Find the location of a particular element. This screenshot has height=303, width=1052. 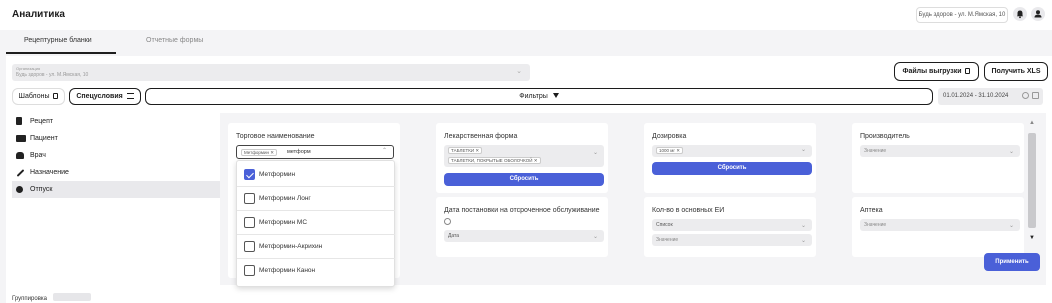

selected-chip: 1000 мг ✕ is located at coordinates (670, 150).